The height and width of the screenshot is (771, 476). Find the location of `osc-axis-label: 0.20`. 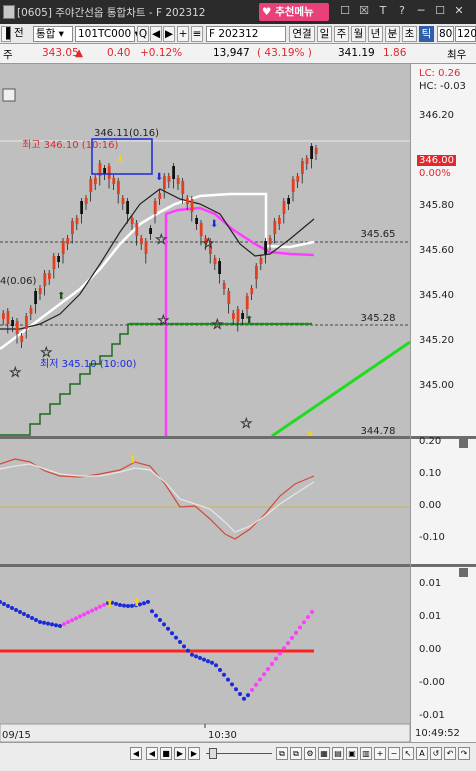

osc-axis-label: 0.20 is located at coordinates (430, 441).